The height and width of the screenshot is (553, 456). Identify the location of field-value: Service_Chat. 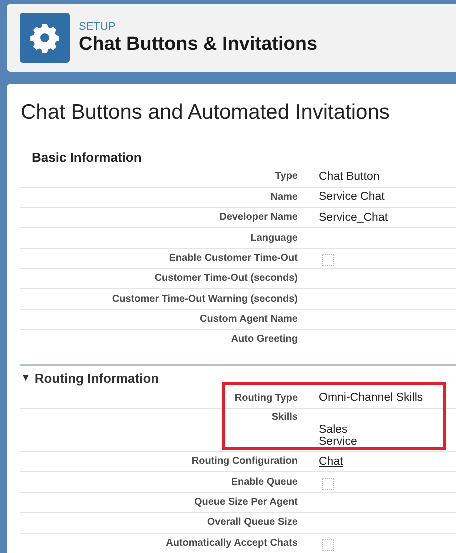
(353, 218).